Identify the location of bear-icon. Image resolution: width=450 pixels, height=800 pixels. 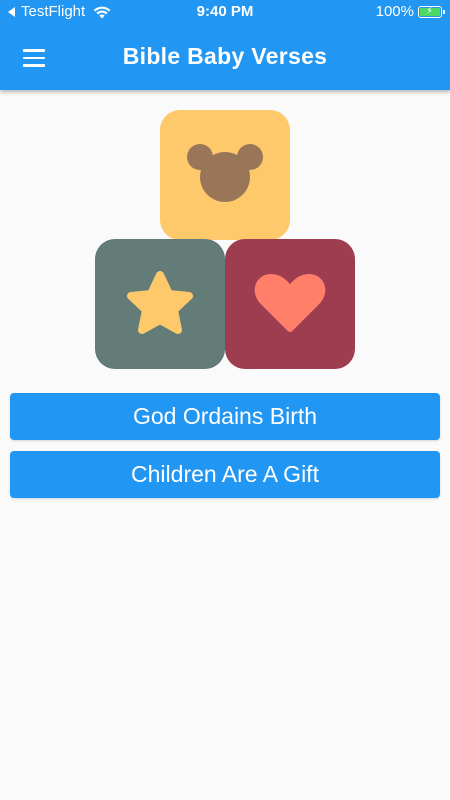
(225, 173).